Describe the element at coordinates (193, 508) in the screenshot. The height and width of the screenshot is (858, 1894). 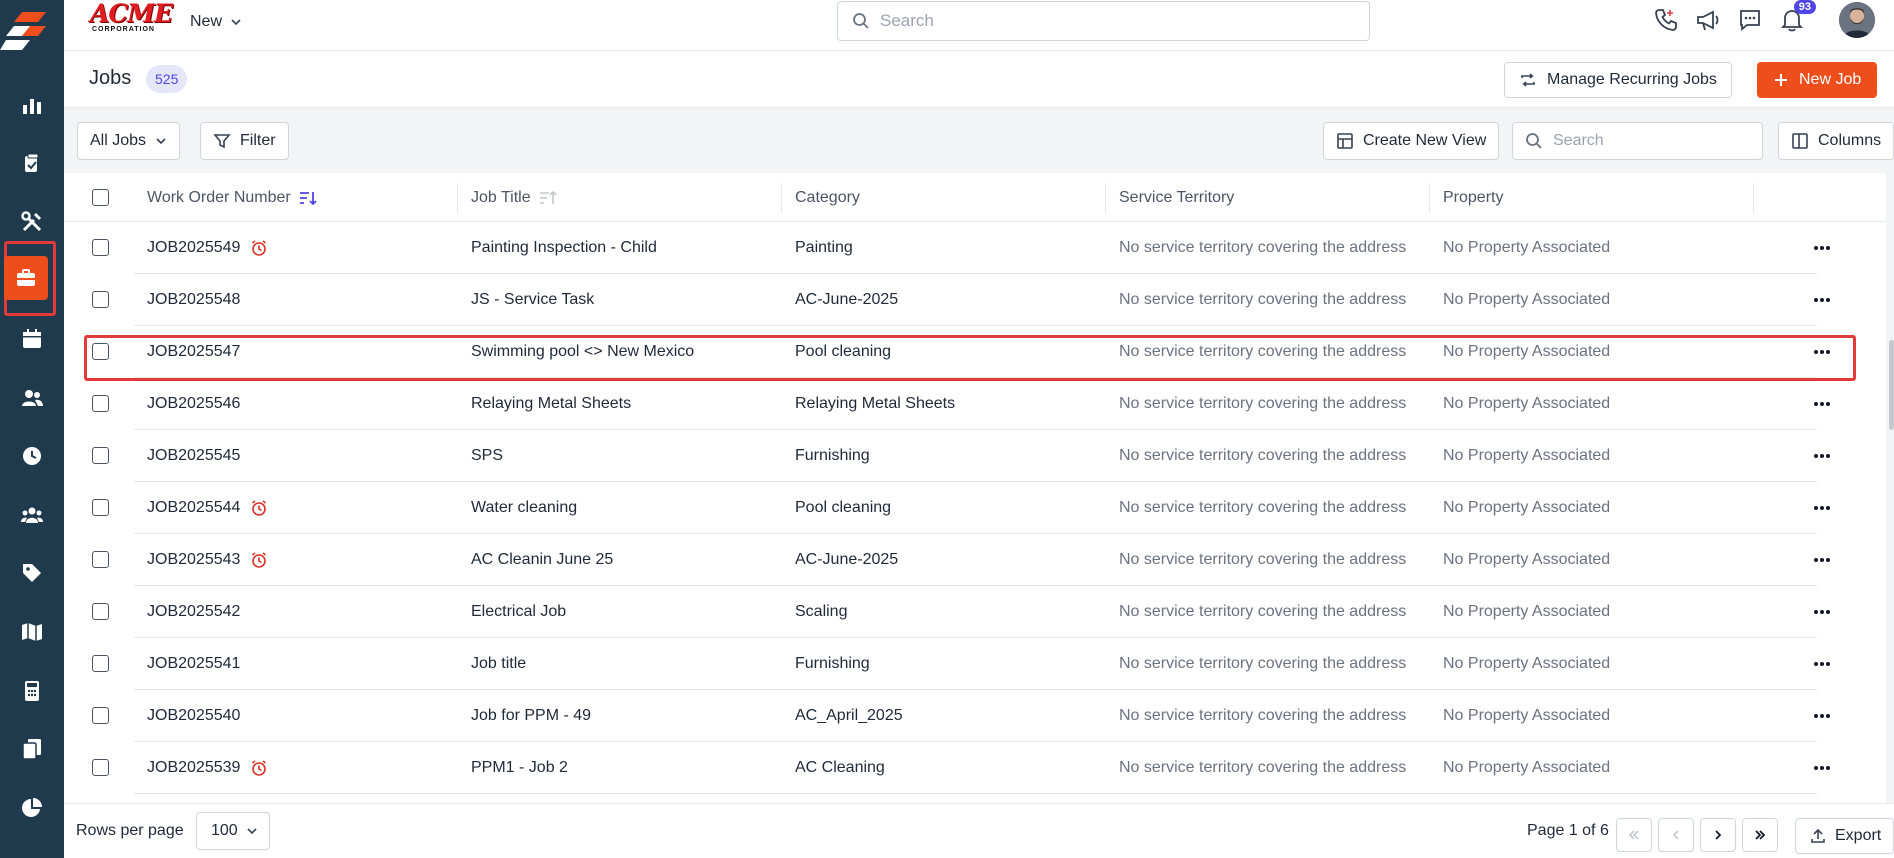
I see `work-order-number: JOB2025544` at that location.